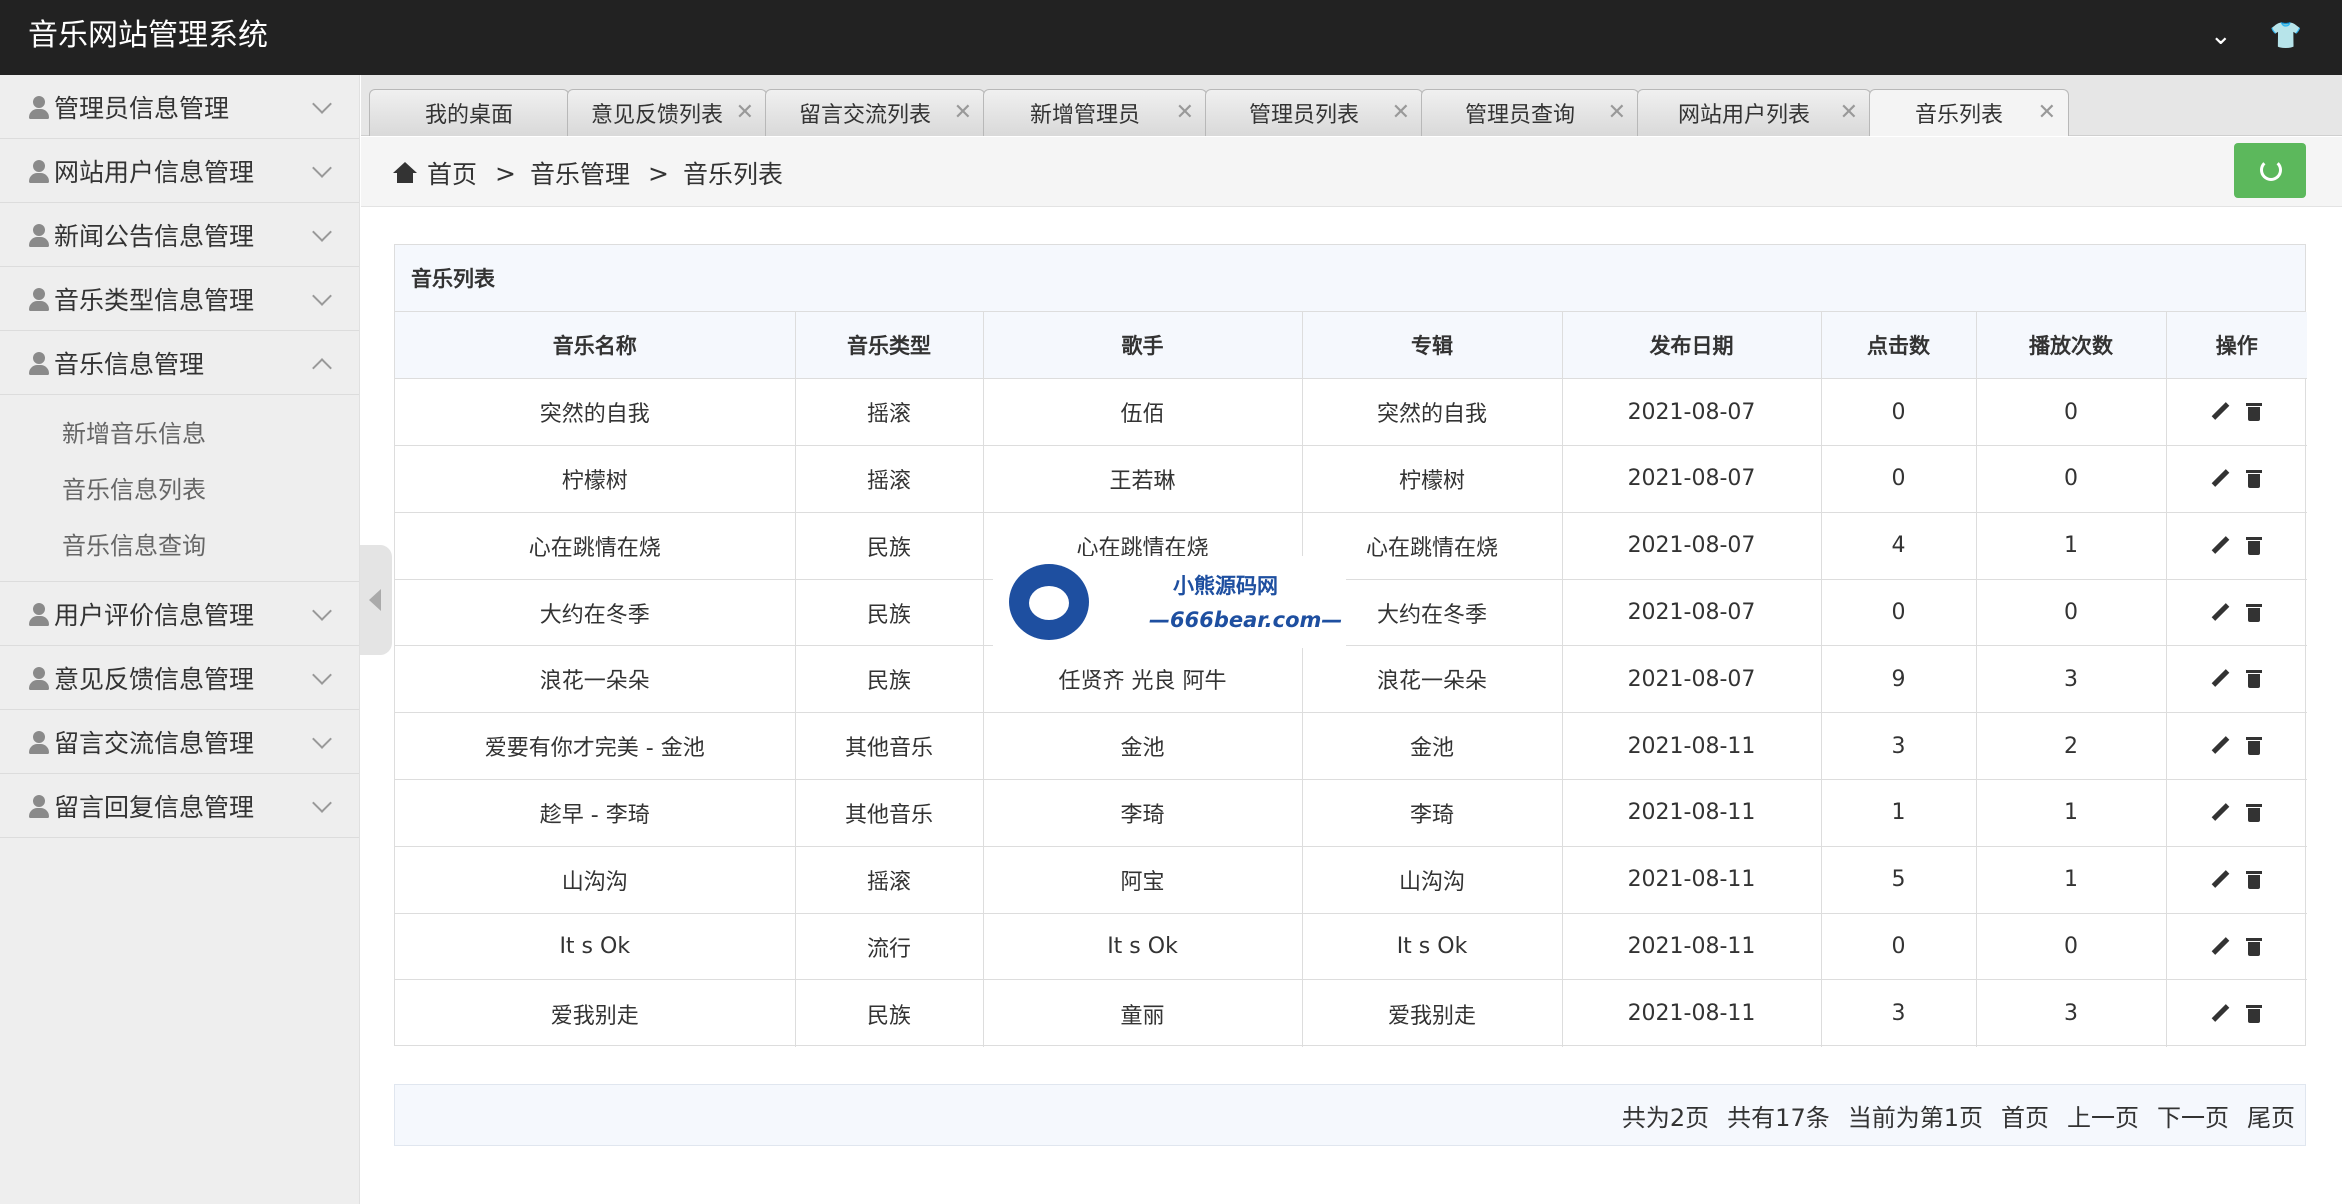  I want to click on sidebar-item-label: 留言交流信息管理, so click(154, 743).